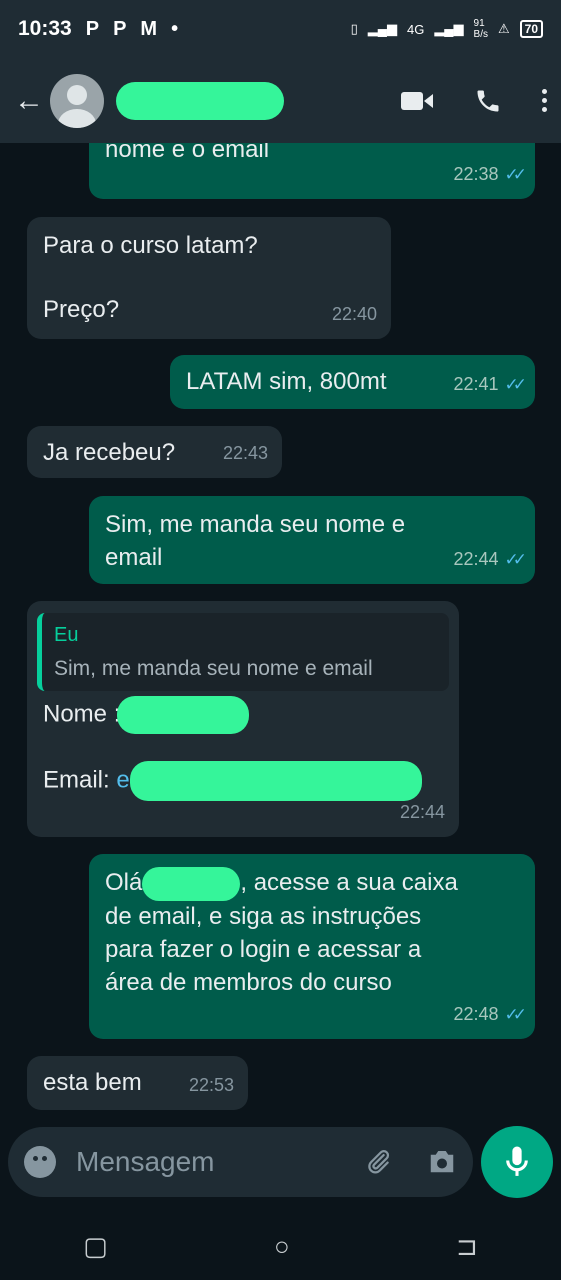 The width and height of the screenshot is (561, 1280). Describe the element at coordinates (382, 28) in the screenshot. I see `signal-icon: ▂▄▆` at that location.